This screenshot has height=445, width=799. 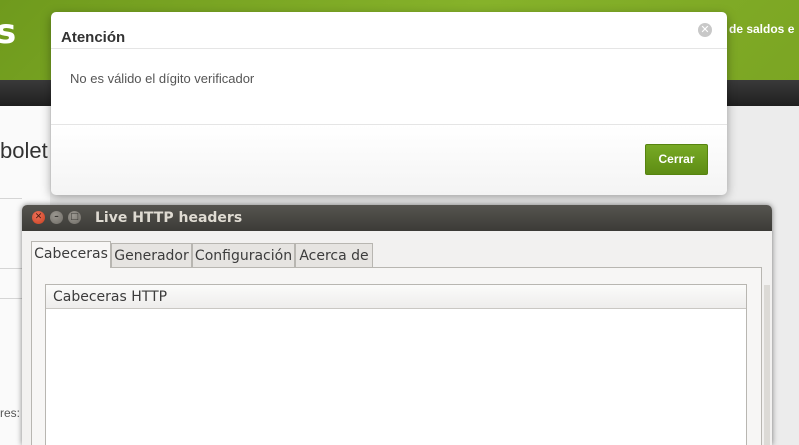 I want to click on window-scrollbar, so click(x=767, y=365).